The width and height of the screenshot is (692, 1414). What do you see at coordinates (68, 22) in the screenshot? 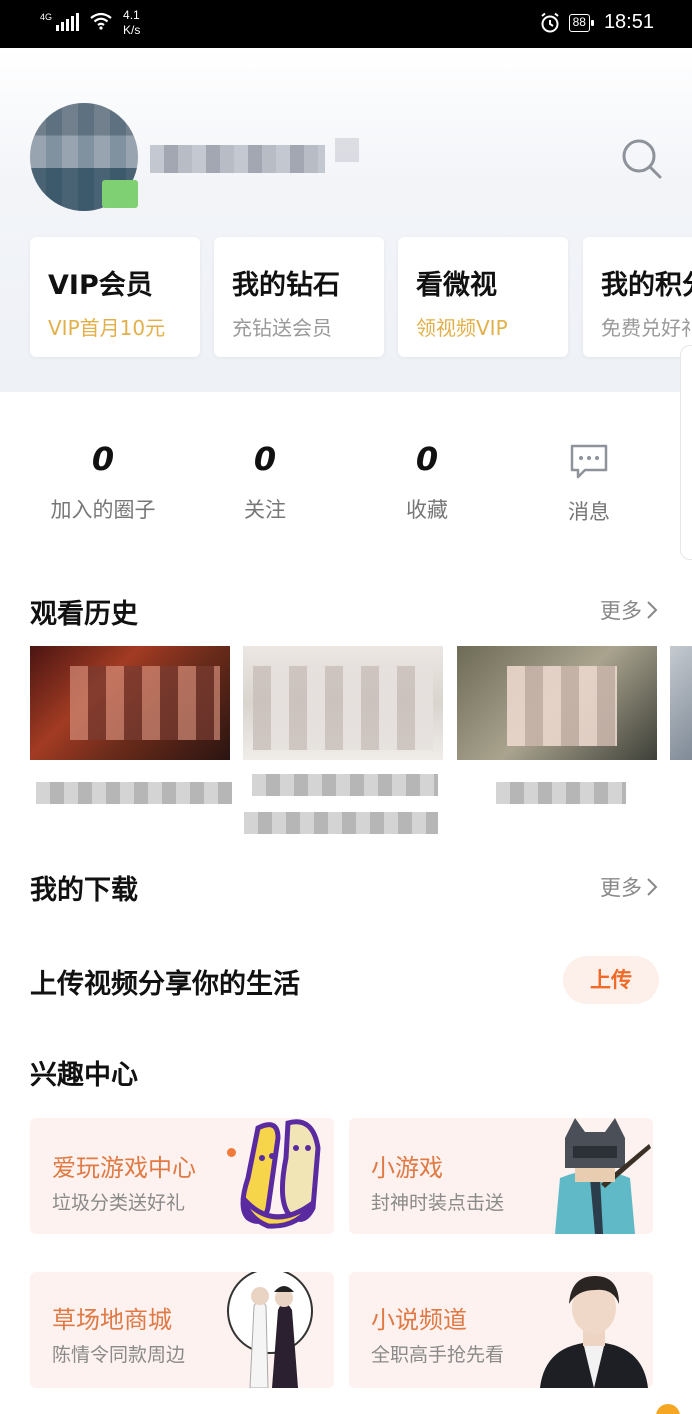
I see `signal-icon` at bounding box center [68, 22].